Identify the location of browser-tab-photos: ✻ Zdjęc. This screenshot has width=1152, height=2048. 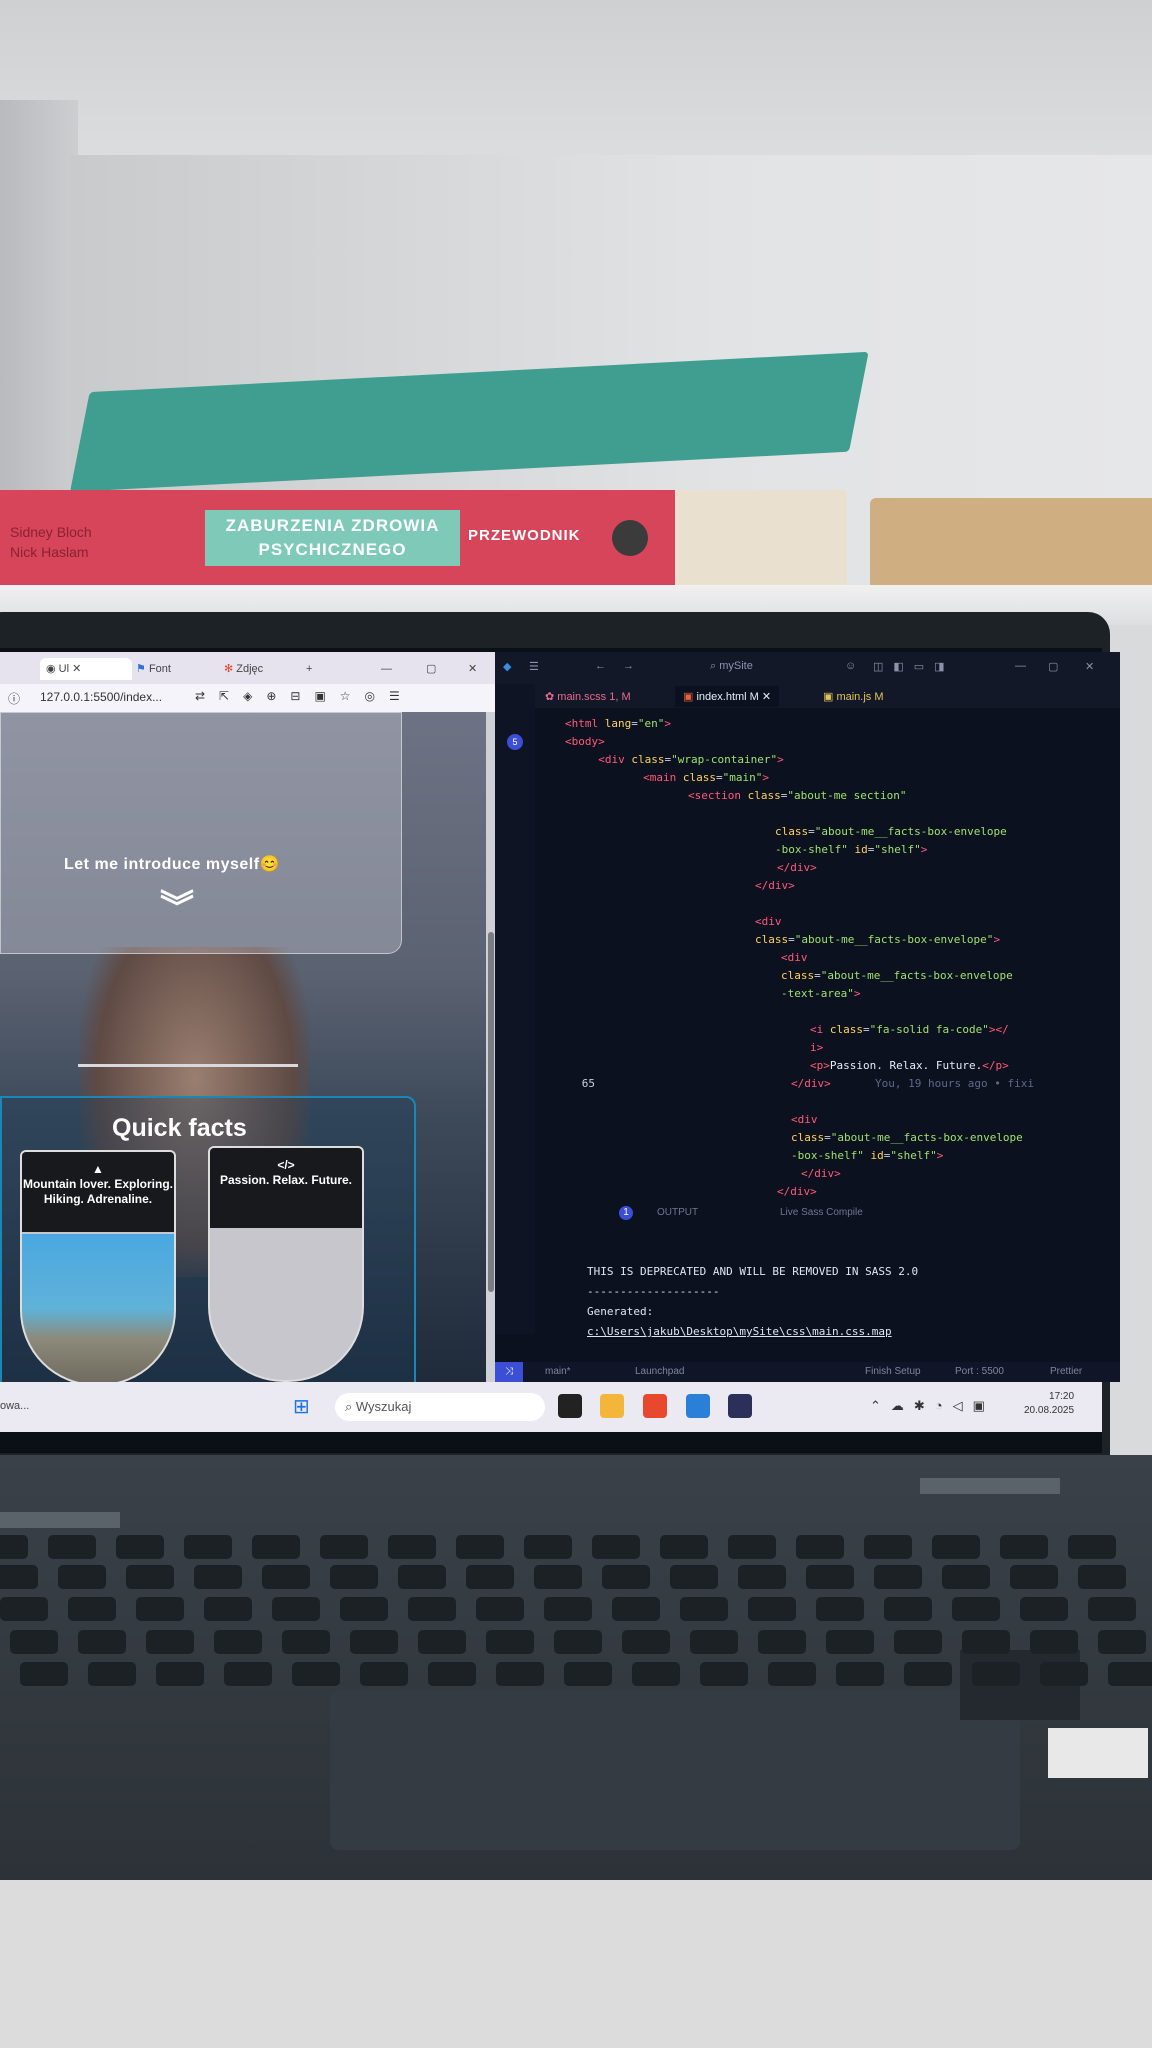
(264, 669).